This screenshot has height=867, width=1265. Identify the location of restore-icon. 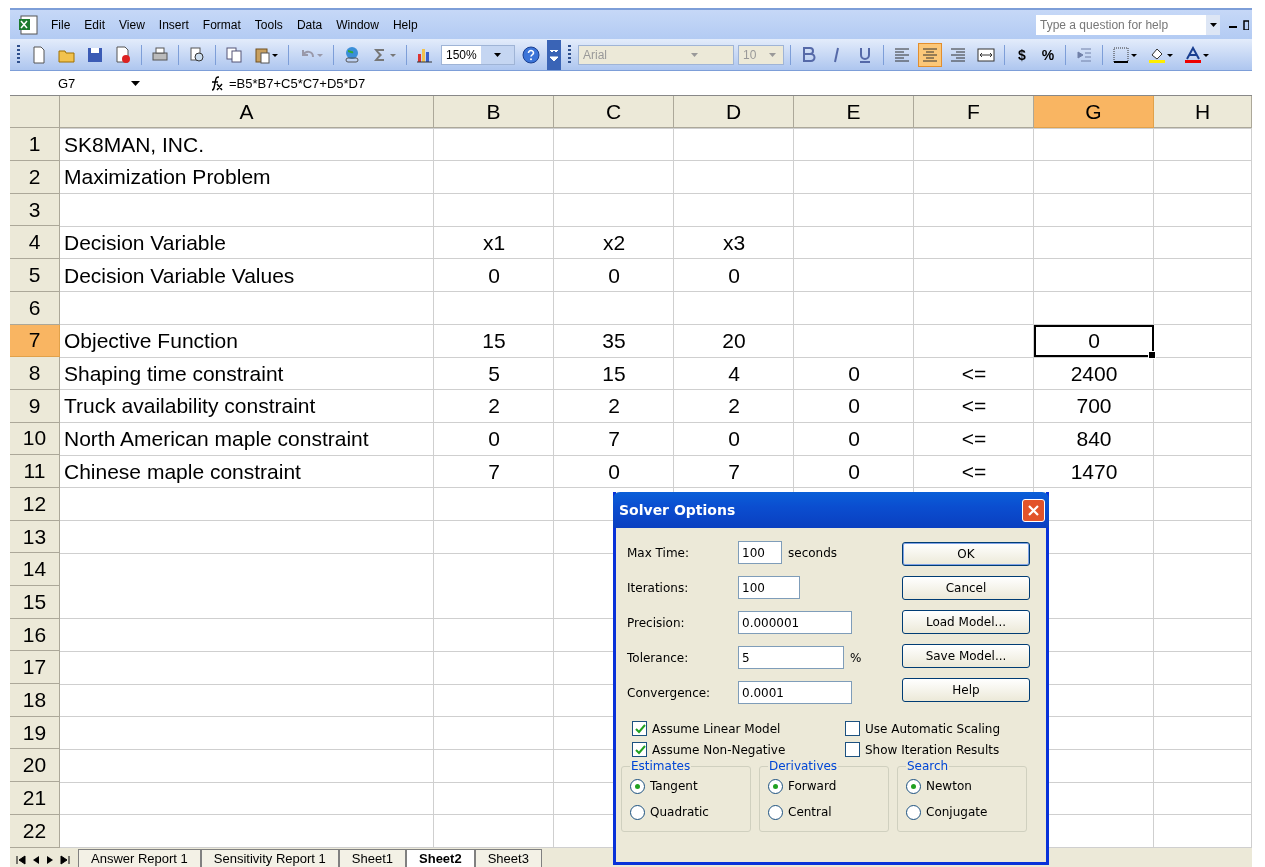
(1246, 24).